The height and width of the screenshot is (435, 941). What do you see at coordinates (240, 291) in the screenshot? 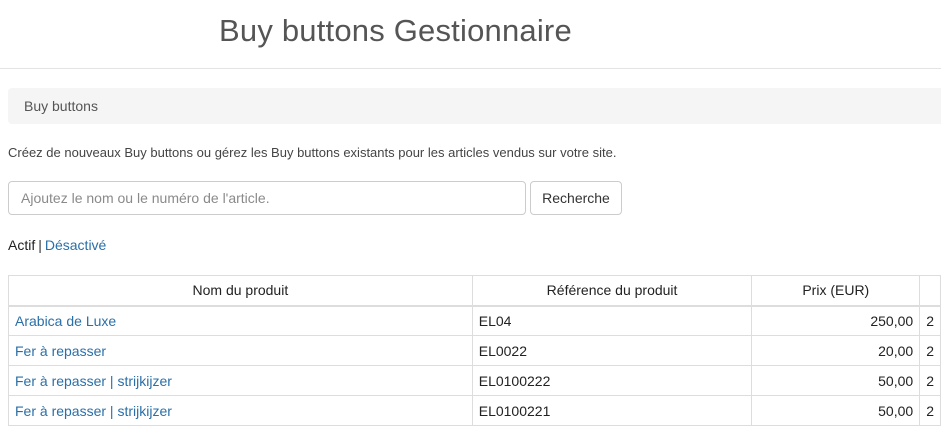
I see `column-header-product-name: Nom du produit` at bounding box center [240, 291].